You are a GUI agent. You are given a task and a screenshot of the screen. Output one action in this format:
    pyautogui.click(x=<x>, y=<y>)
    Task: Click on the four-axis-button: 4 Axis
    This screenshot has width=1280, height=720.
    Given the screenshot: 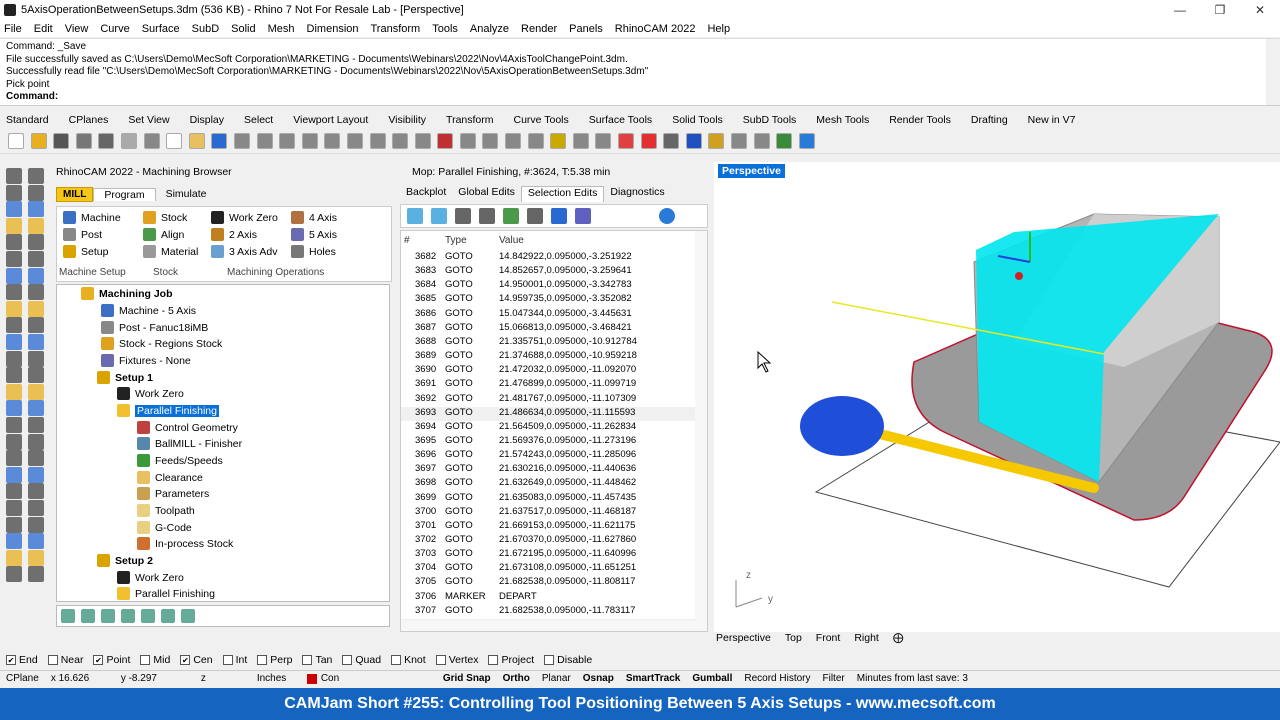 What is the action you would take?
    pyautogui.click(x=314, y=217)
    